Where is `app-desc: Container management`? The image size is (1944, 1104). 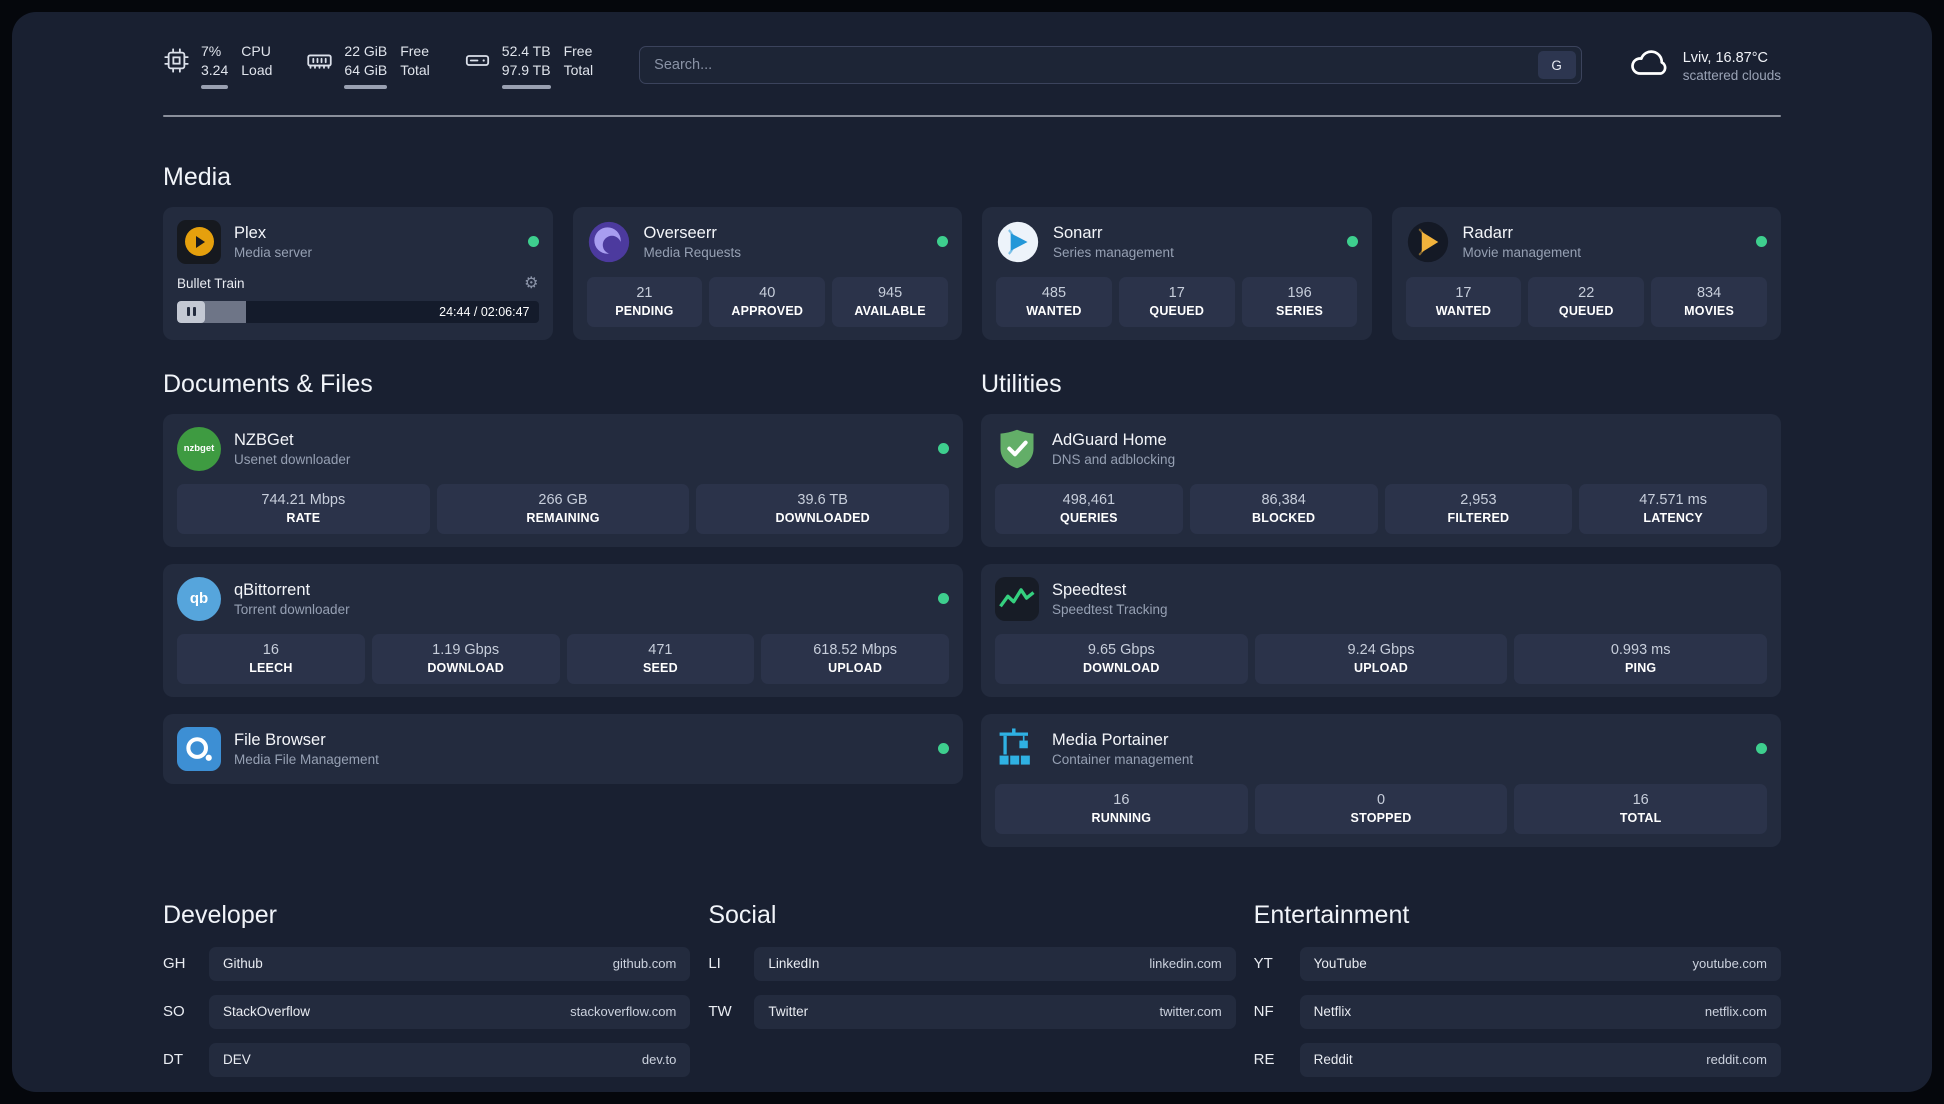
app-desc: Container management is located at coordinates (1123, 759).